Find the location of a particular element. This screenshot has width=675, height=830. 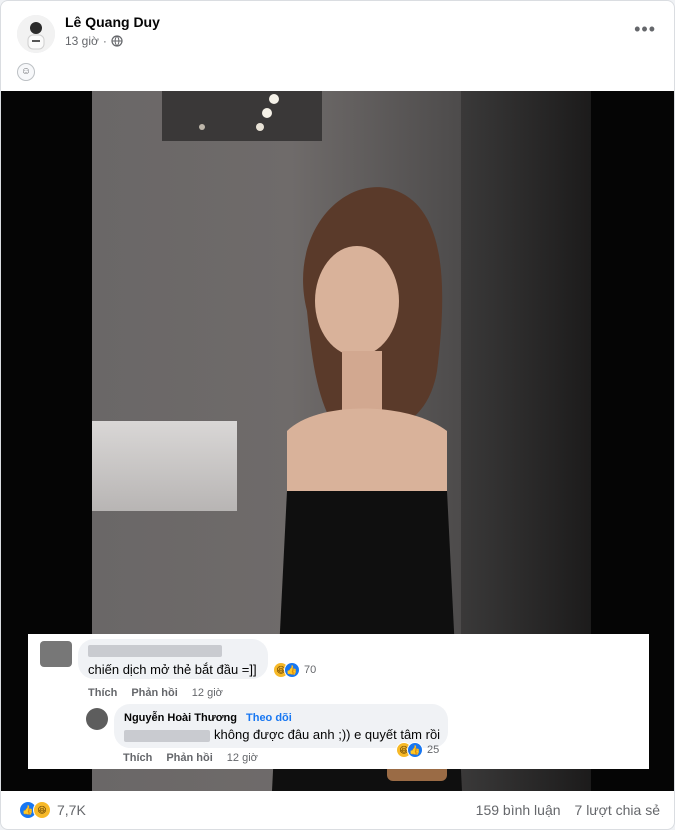

globe-icon is located at coordinates (117, 41).